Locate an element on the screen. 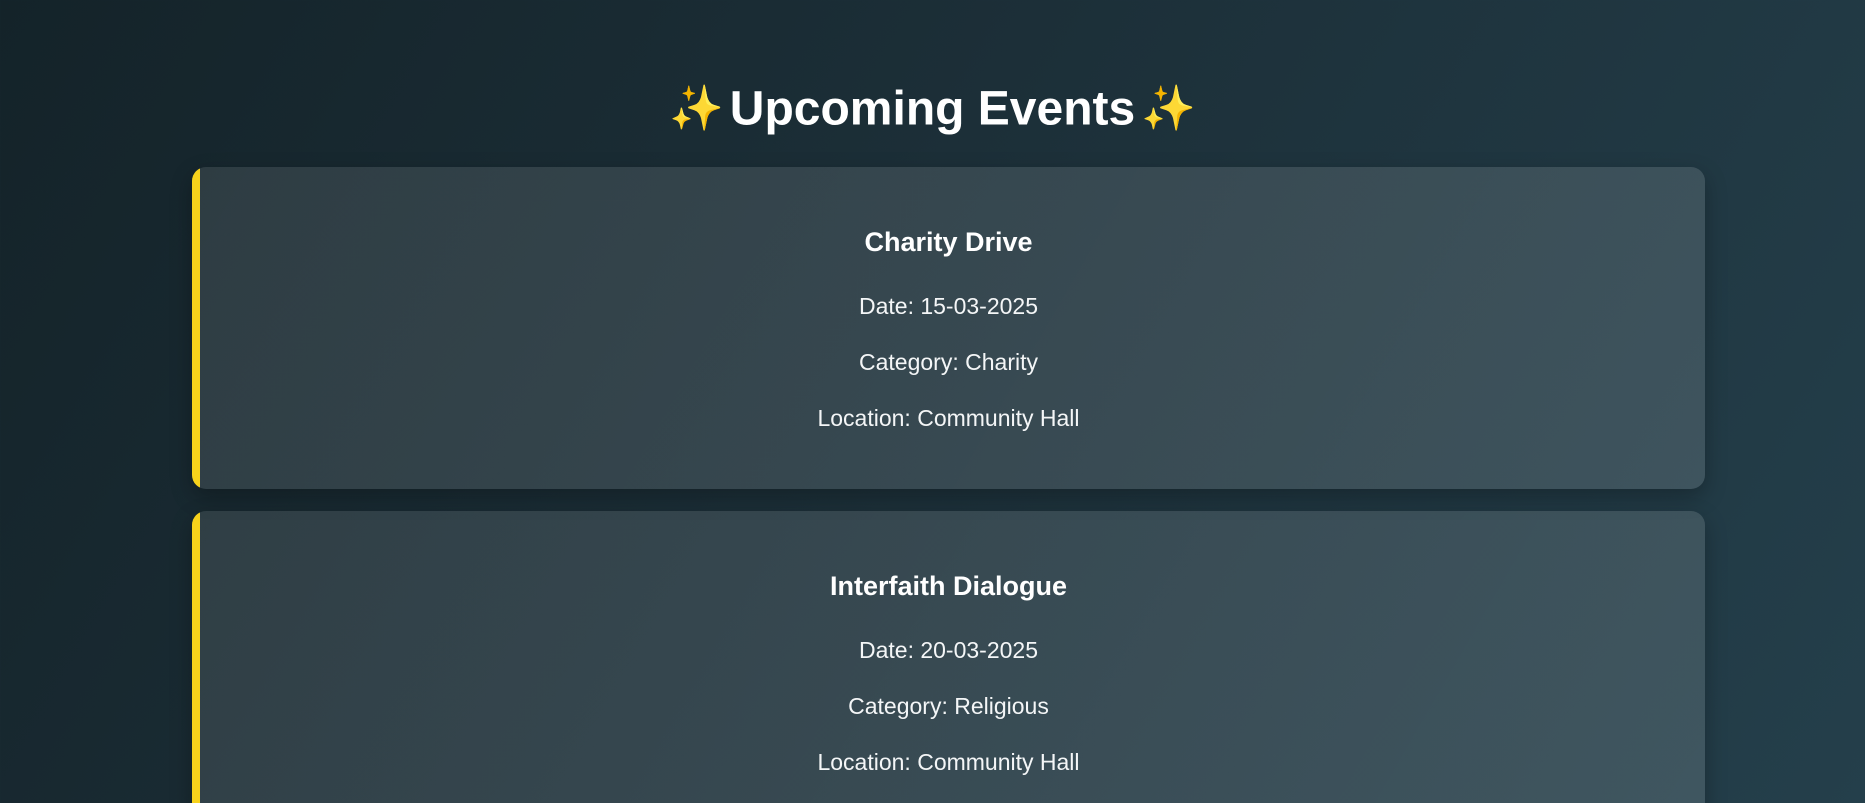 The width and height of the screenshot is (1865, 803). event-date: Date: 20-03-2025 is located at coordinates (948, 650).